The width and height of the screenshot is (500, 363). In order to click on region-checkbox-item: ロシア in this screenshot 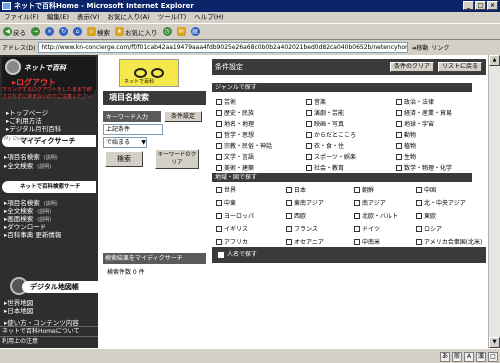, I will do `click(429, 228)`.